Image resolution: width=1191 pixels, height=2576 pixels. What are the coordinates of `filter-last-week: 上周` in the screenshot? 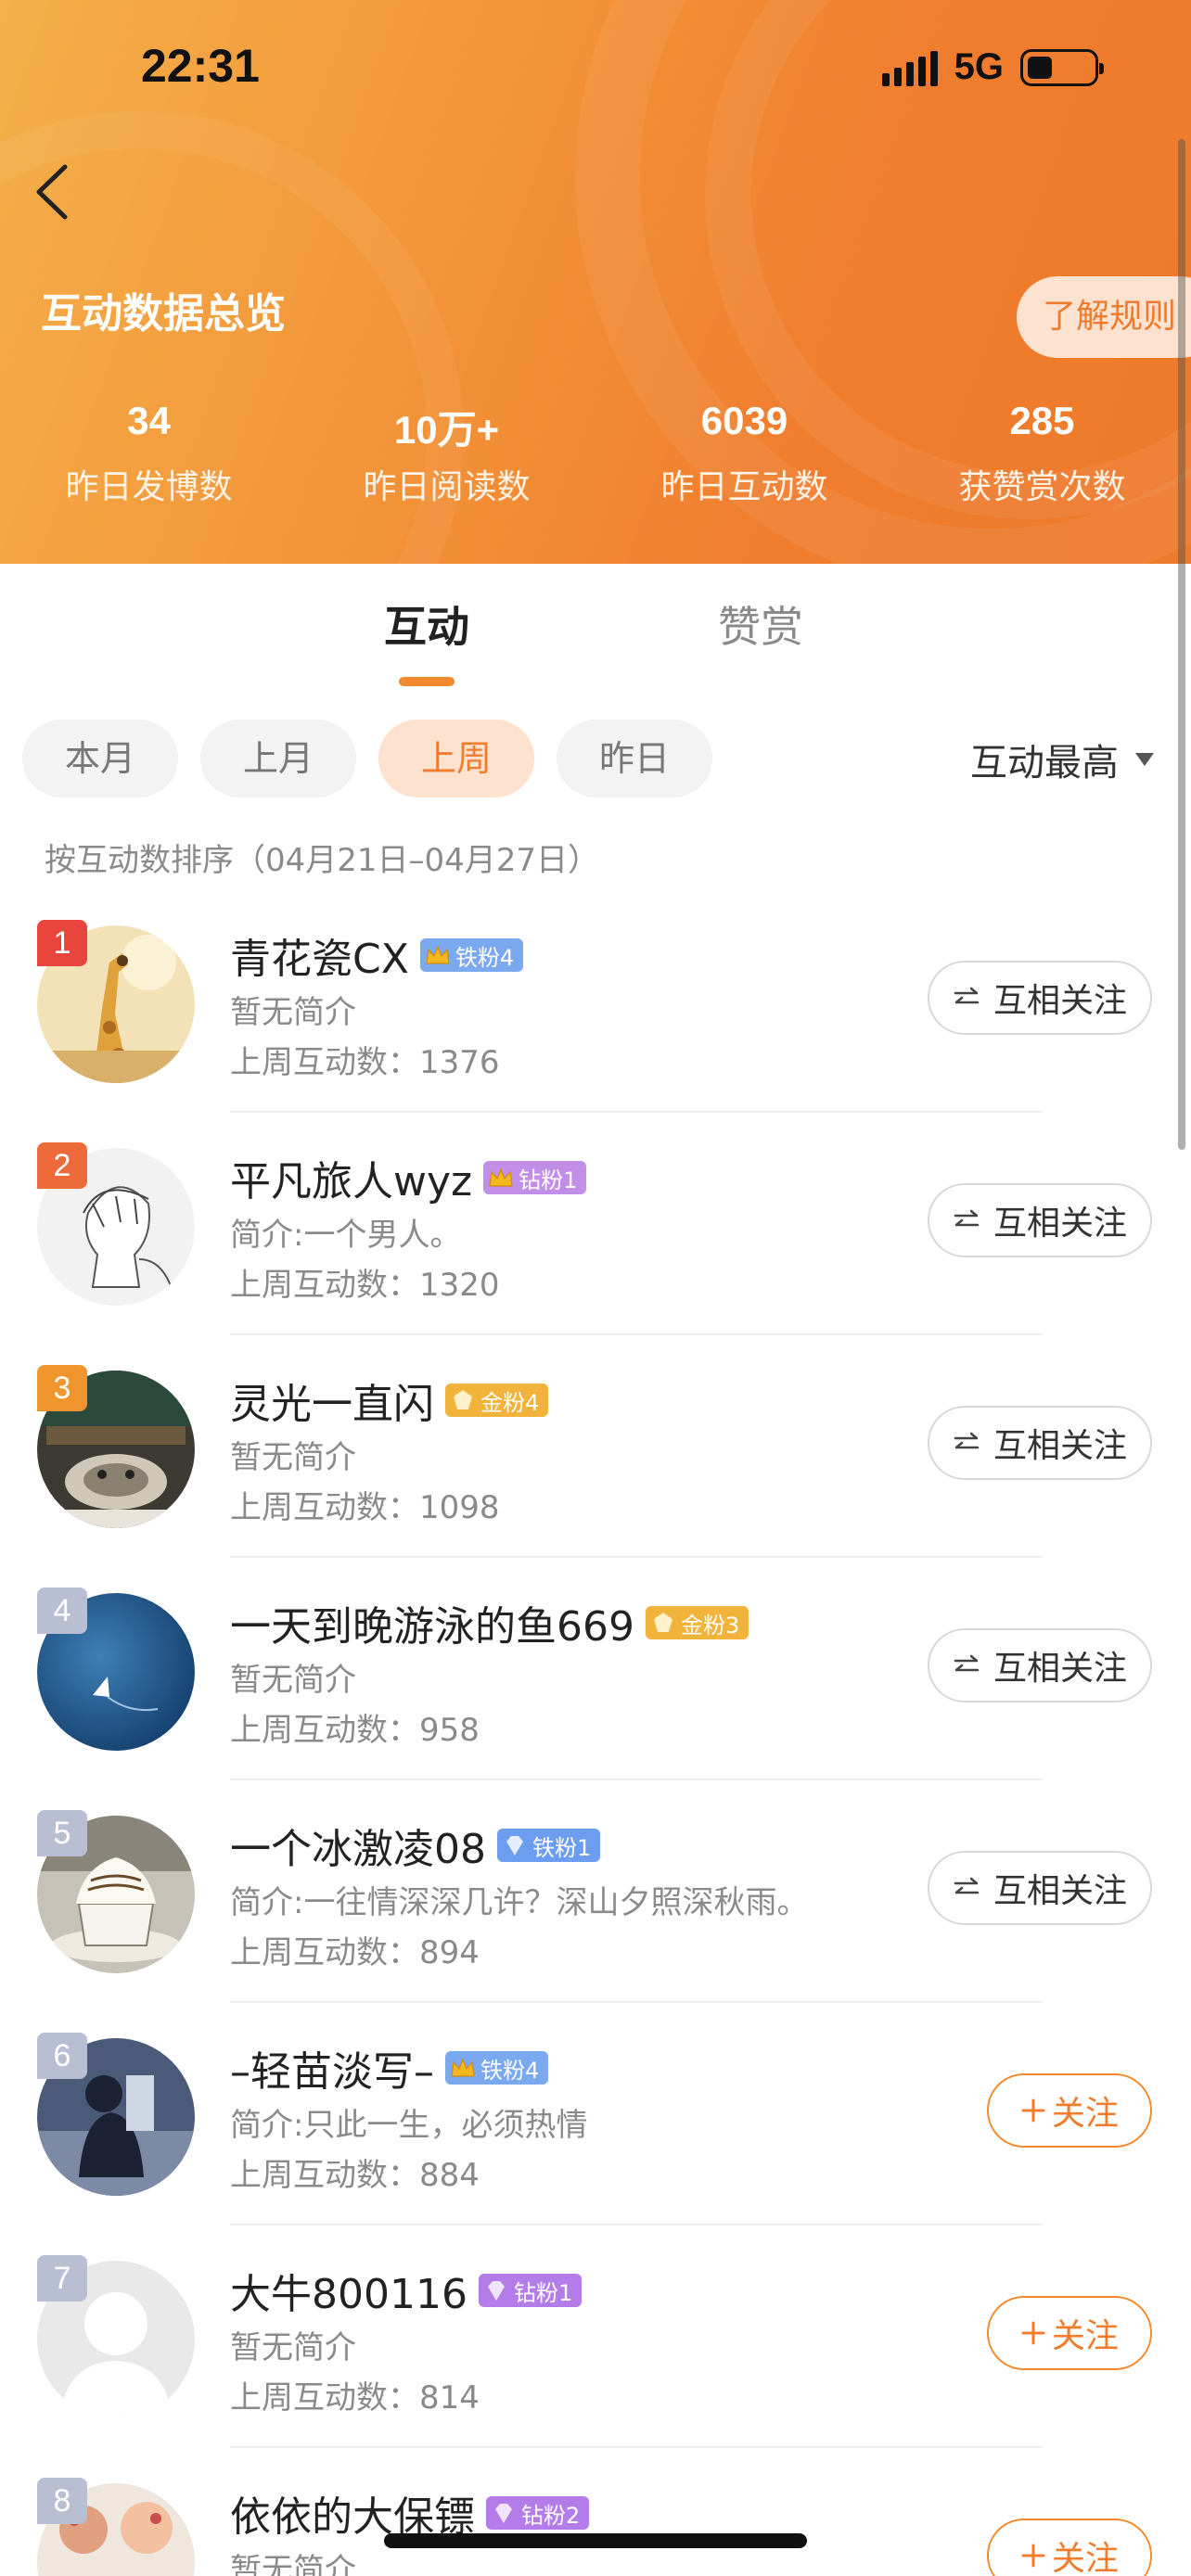 It's located at (456, 759).